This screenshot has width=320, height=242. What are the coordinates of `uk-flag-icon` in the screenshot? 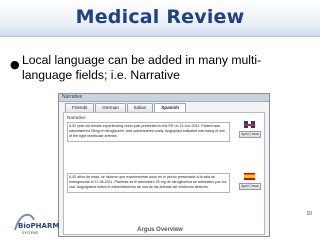 It's located at (249, 124).